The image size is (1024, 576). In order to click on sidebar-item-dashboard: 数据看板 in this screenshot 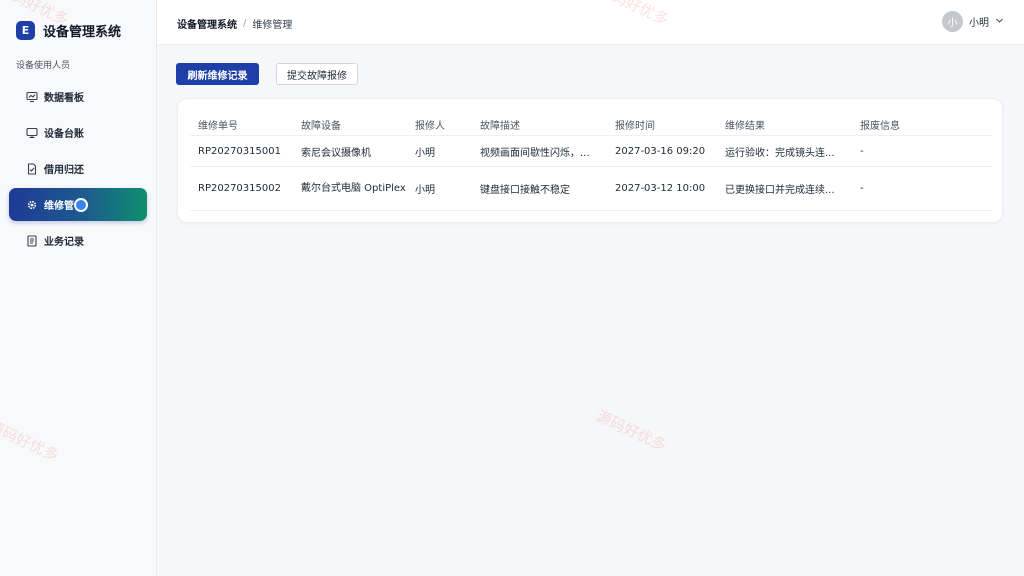, I will do `click(78, 96)`.